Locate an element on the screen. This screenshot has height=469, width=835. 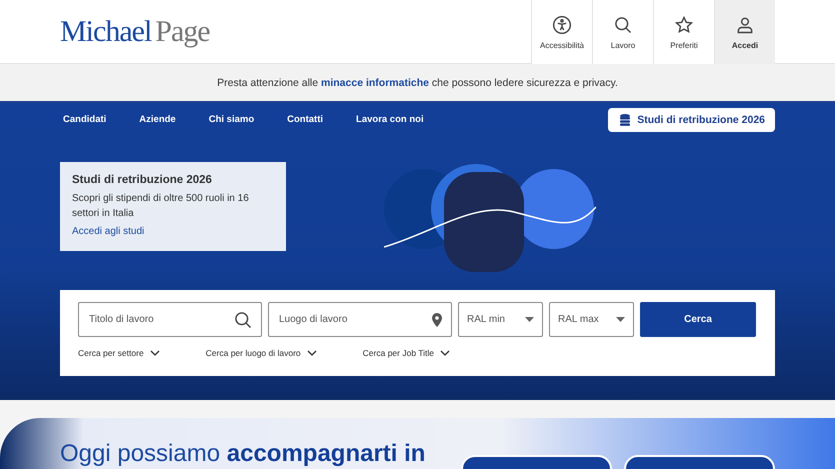
filter-dropdown: Cerca per luogo di lavoro is located at coordinates (261, 353).